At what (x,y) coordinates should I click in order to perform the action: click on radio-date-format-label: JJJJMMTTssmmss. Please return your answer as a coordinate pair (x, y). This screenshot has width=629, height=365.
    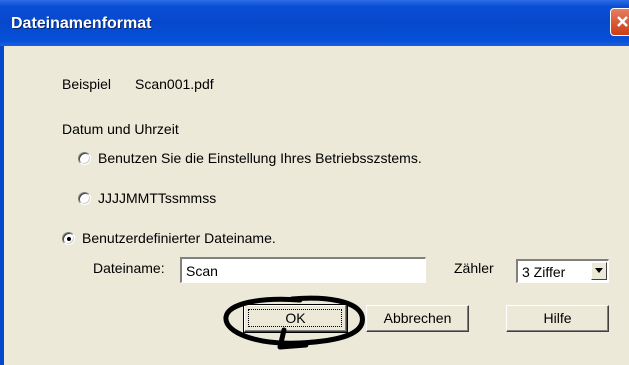
    Looking at the image, I should click on (157, 198).